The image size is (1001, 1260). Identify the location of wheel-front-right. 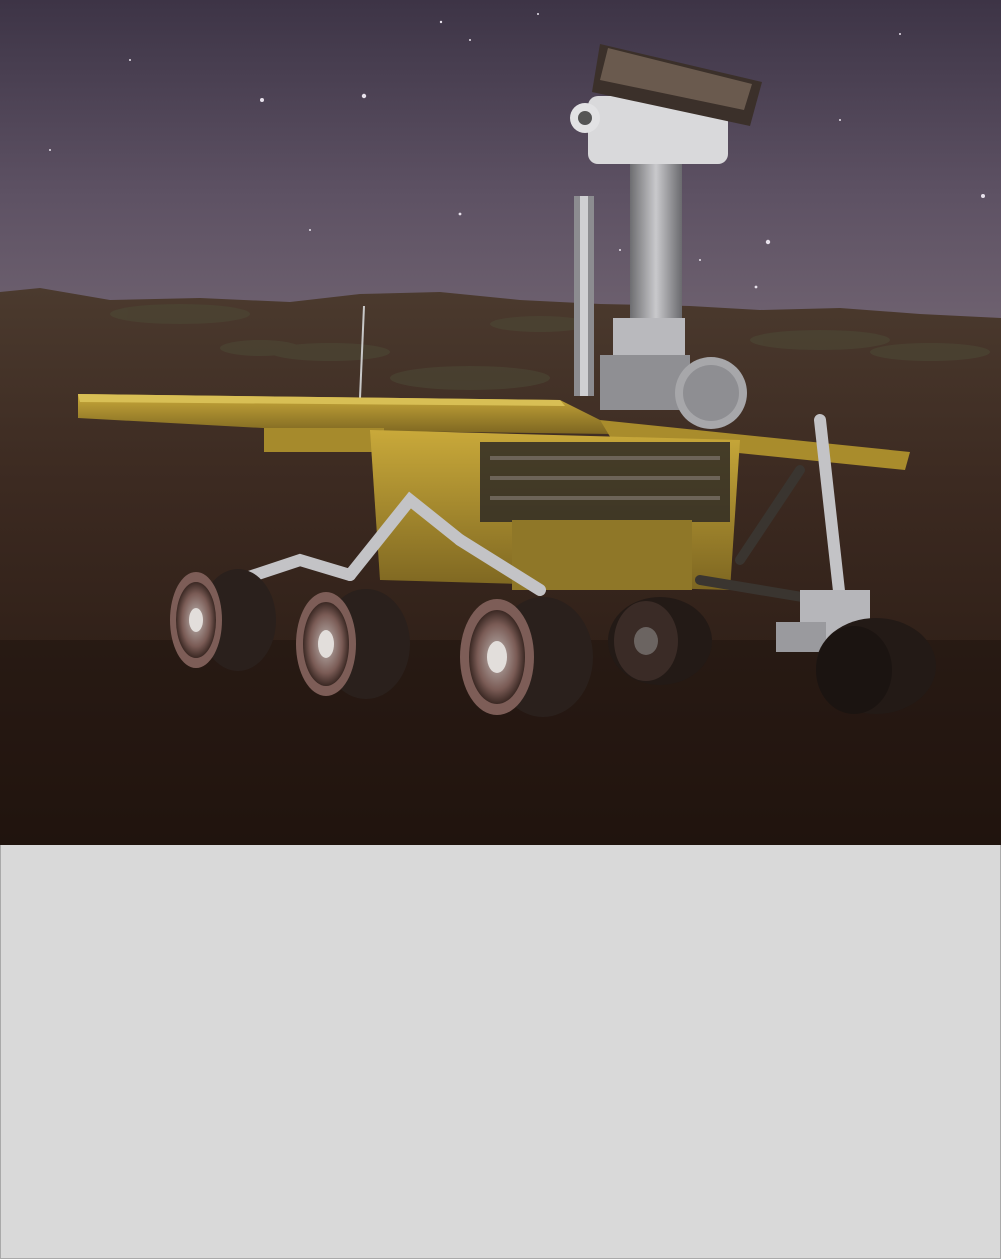
(876, 666).